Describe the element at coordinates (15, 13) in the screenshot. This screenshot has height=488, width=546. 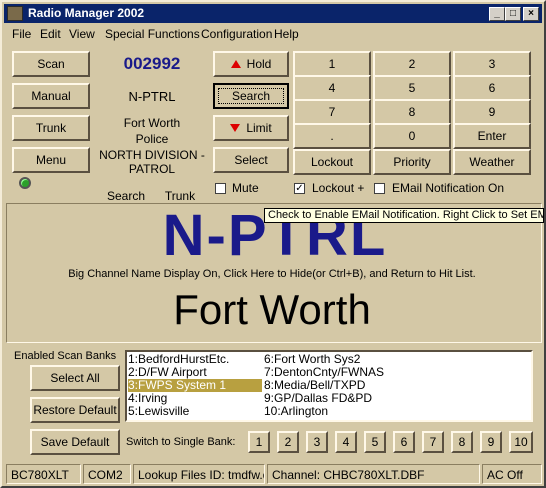
I see `app-icon` at that location.